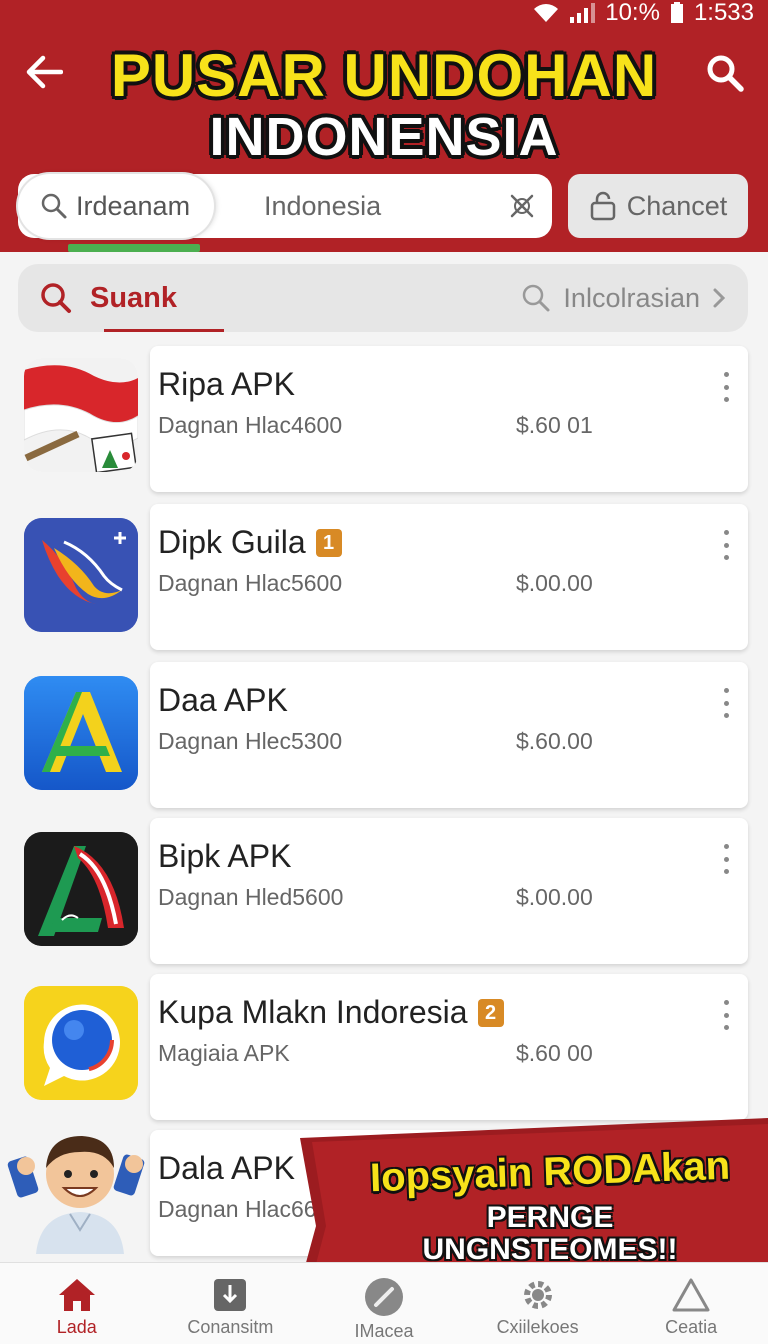 Image resolution: width=768 pixels, height=1344 pixels. Describe the element at coordinates (81, 575) in the screenshot. I see `bird-icon` at that location.